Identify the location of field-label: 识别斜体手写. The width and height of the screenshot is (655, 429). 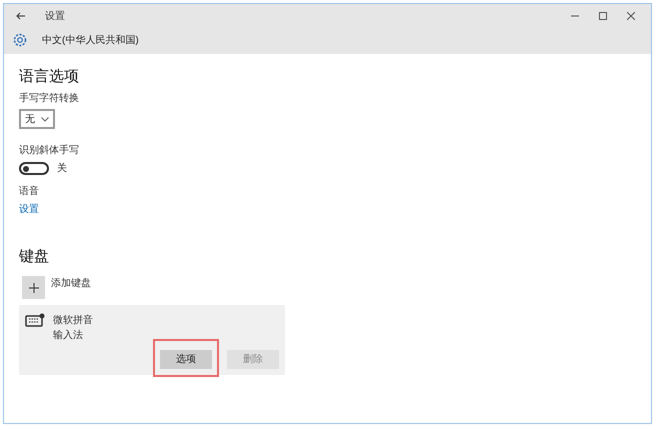
(49, 151).